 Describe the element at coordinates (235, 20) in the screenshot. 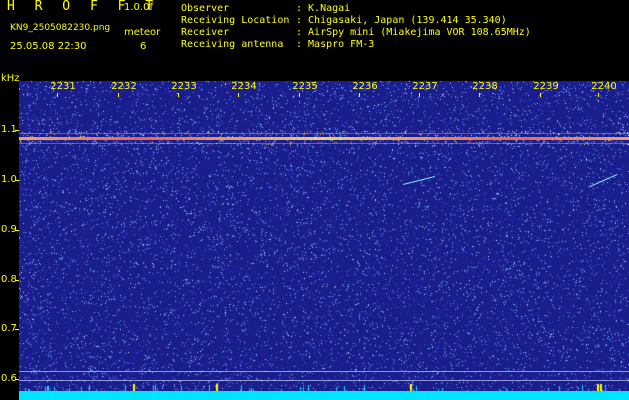

I see `info-location-label: Receiving Location` at that location.